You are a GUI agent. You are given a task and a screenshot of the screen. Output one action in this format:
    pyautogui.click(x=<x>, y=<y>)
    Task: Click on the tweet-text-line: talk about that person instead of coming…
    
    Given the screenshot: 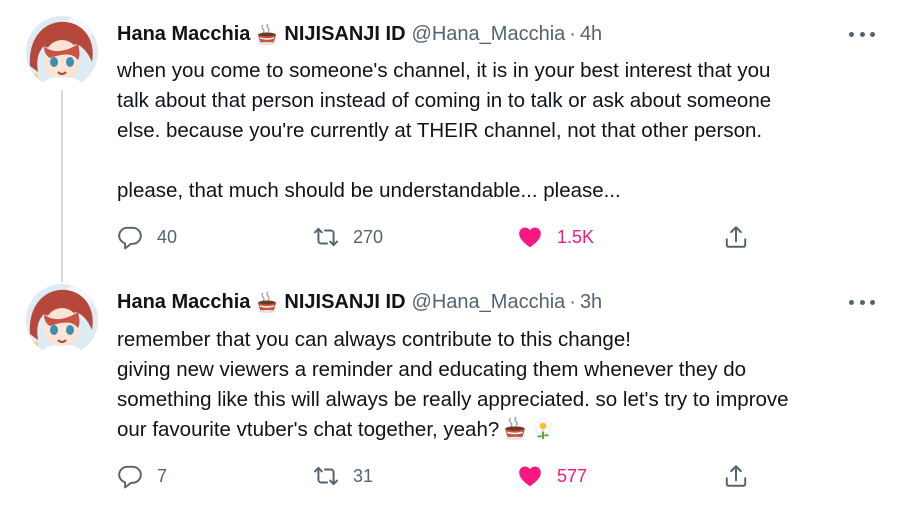 What is the action you would take?
    pyautogui.click(x=444, y=100)
    